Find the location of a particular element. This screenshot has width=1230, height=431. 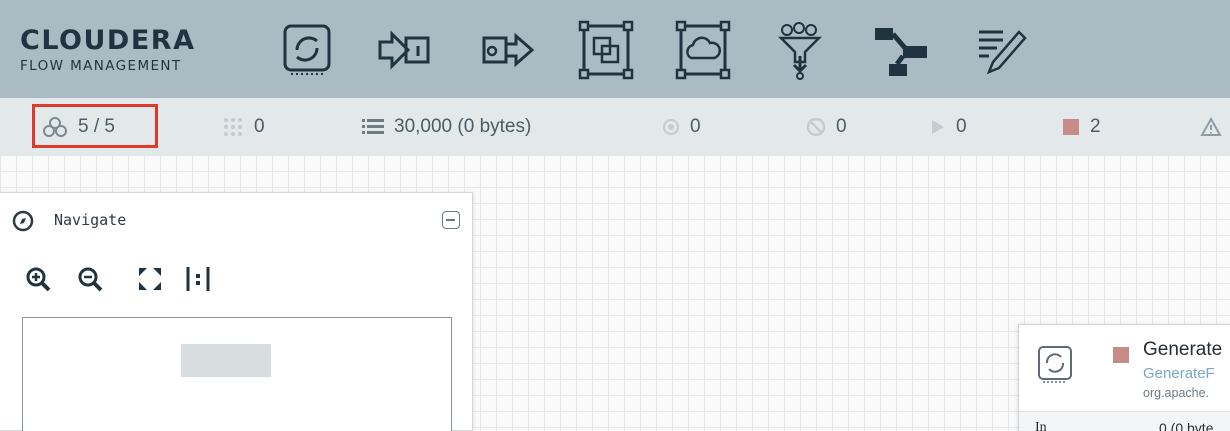

remote-process-group-icon is located at coordinates (703, 50).